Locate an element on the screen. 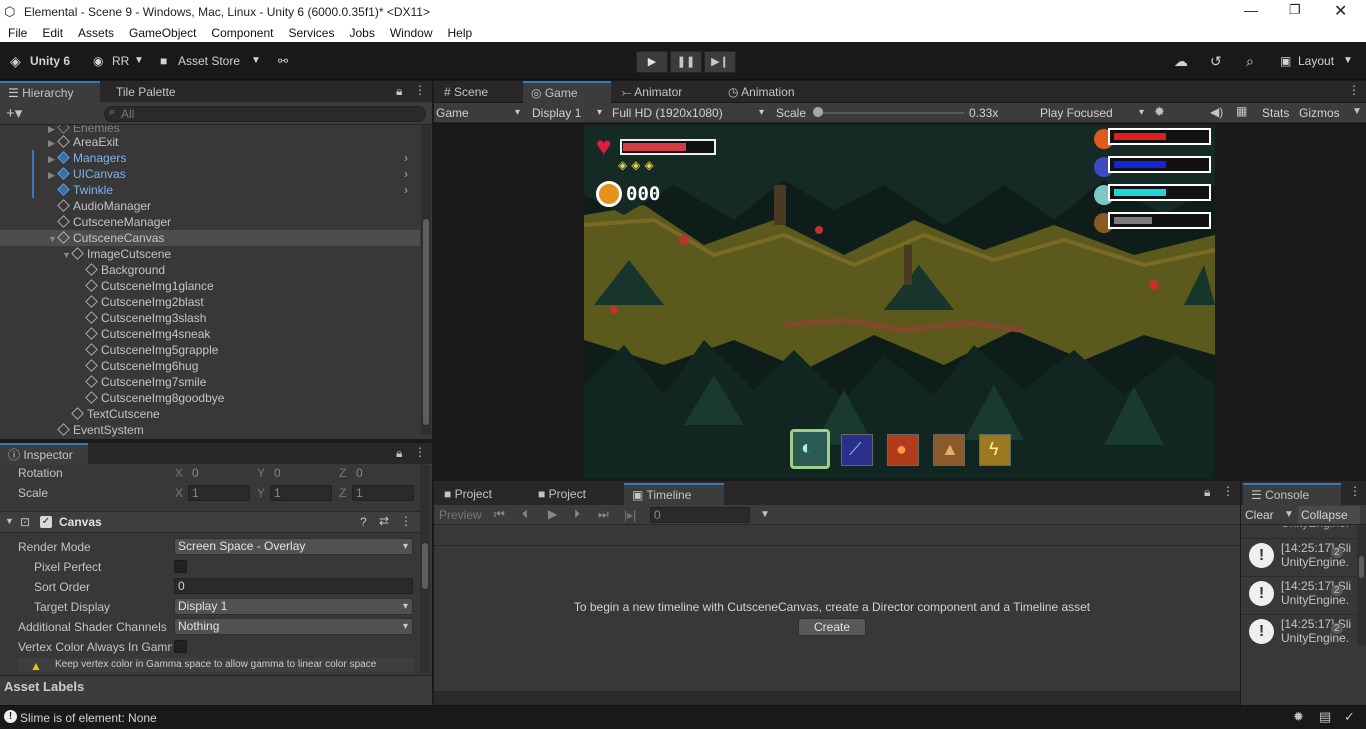 The width and height of the screenshot is (1366, 729). rotation-z-field: 0 is located at coordinates (383, 473).